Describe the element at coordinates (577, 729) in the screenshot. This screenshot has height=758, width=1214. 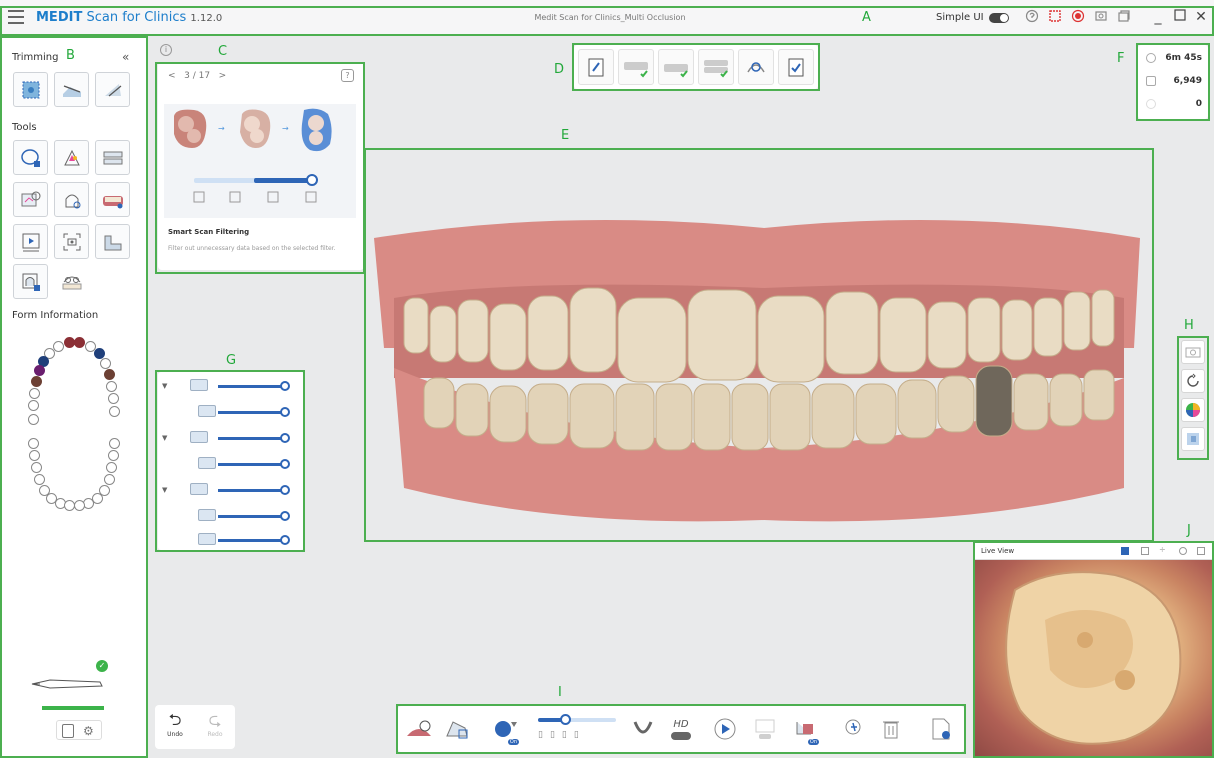
I see `filter-level-slider: ▯▯▯▯` at that location.